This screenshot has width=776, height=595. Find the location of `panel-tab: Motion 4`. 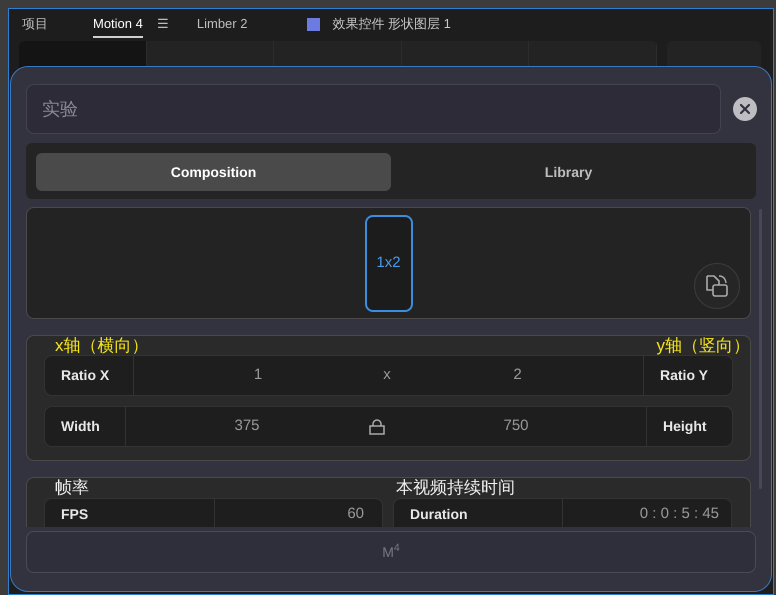

panel-tab: Motion 4 is located at coordinates (118, 24).